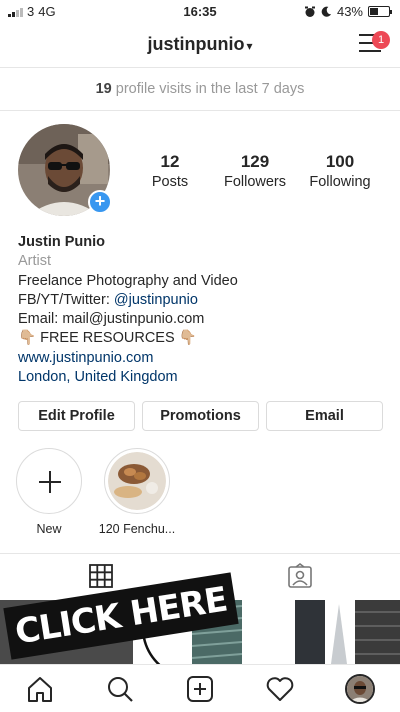 Image resolution: width=400 pixels, height=712 pixels. Describe the element at coordinates (40, 689) in the screenshot. I see `home-icon` at that location.